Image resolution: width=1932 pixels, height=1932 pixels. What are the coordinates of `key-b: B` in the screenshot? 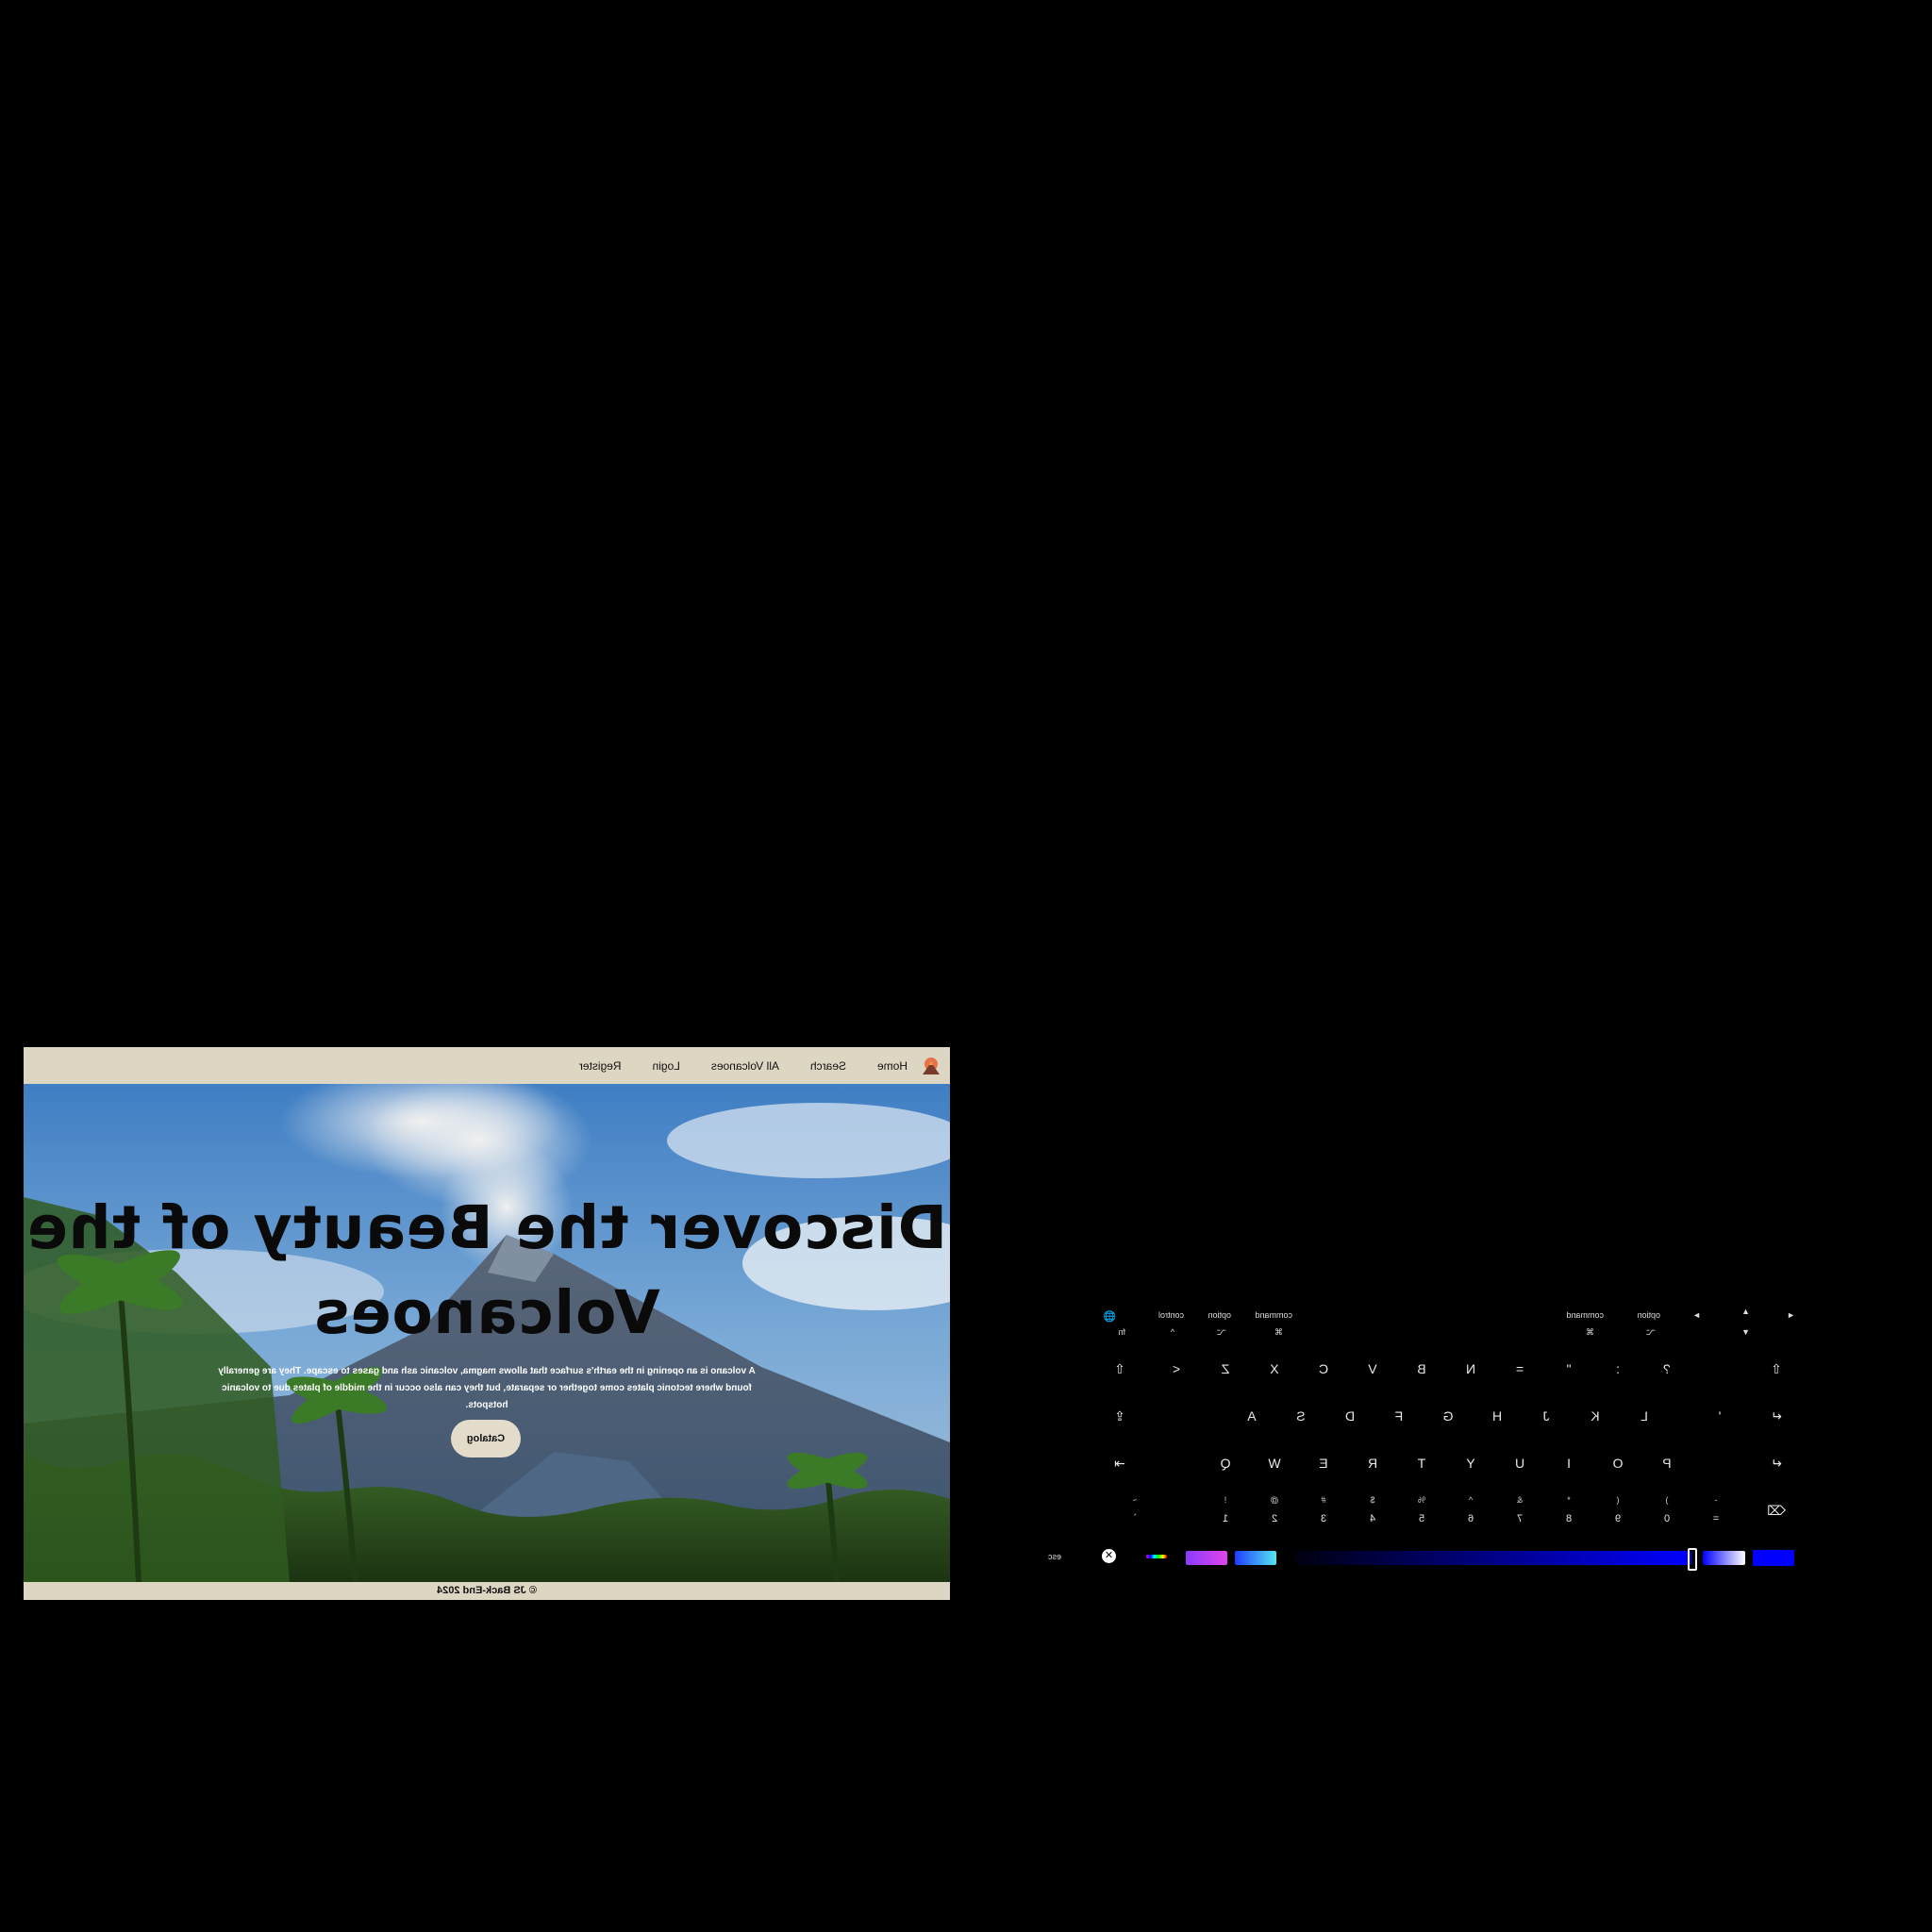 It's located at (1422, 1369).